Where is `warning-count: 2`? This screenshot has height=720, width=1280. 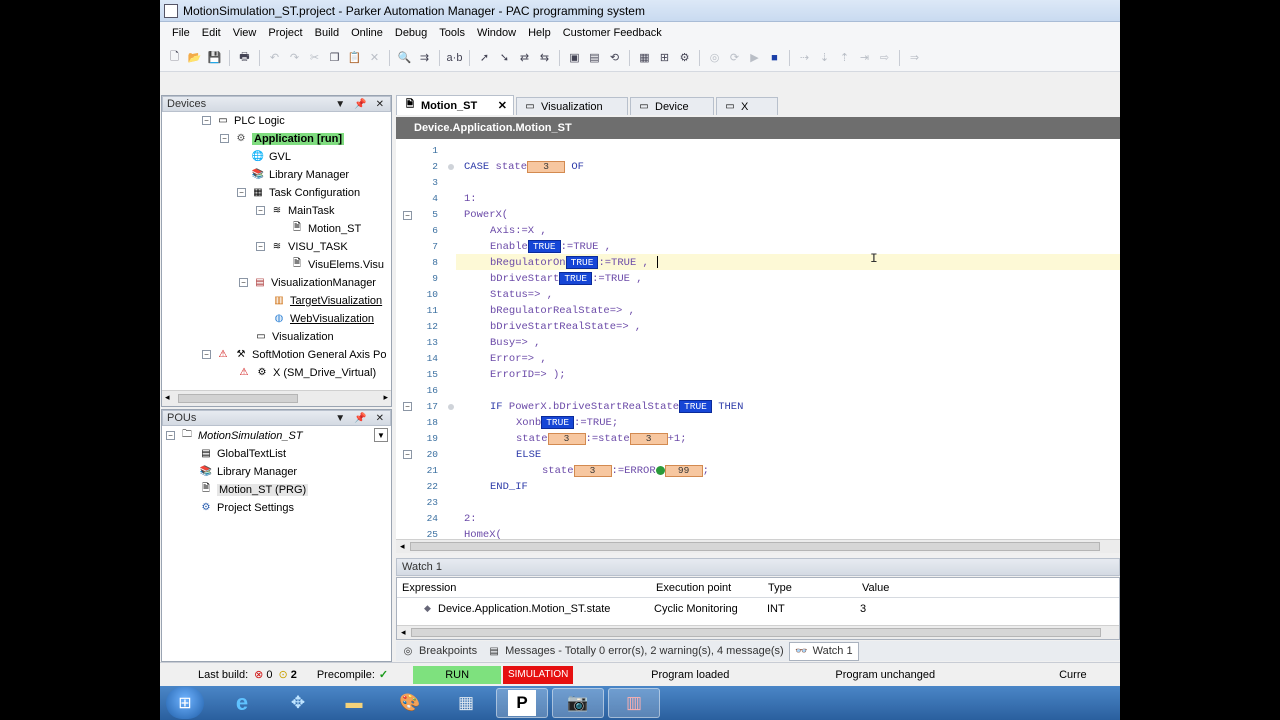
warning-count: 2 is located at coordinates (294, 675).